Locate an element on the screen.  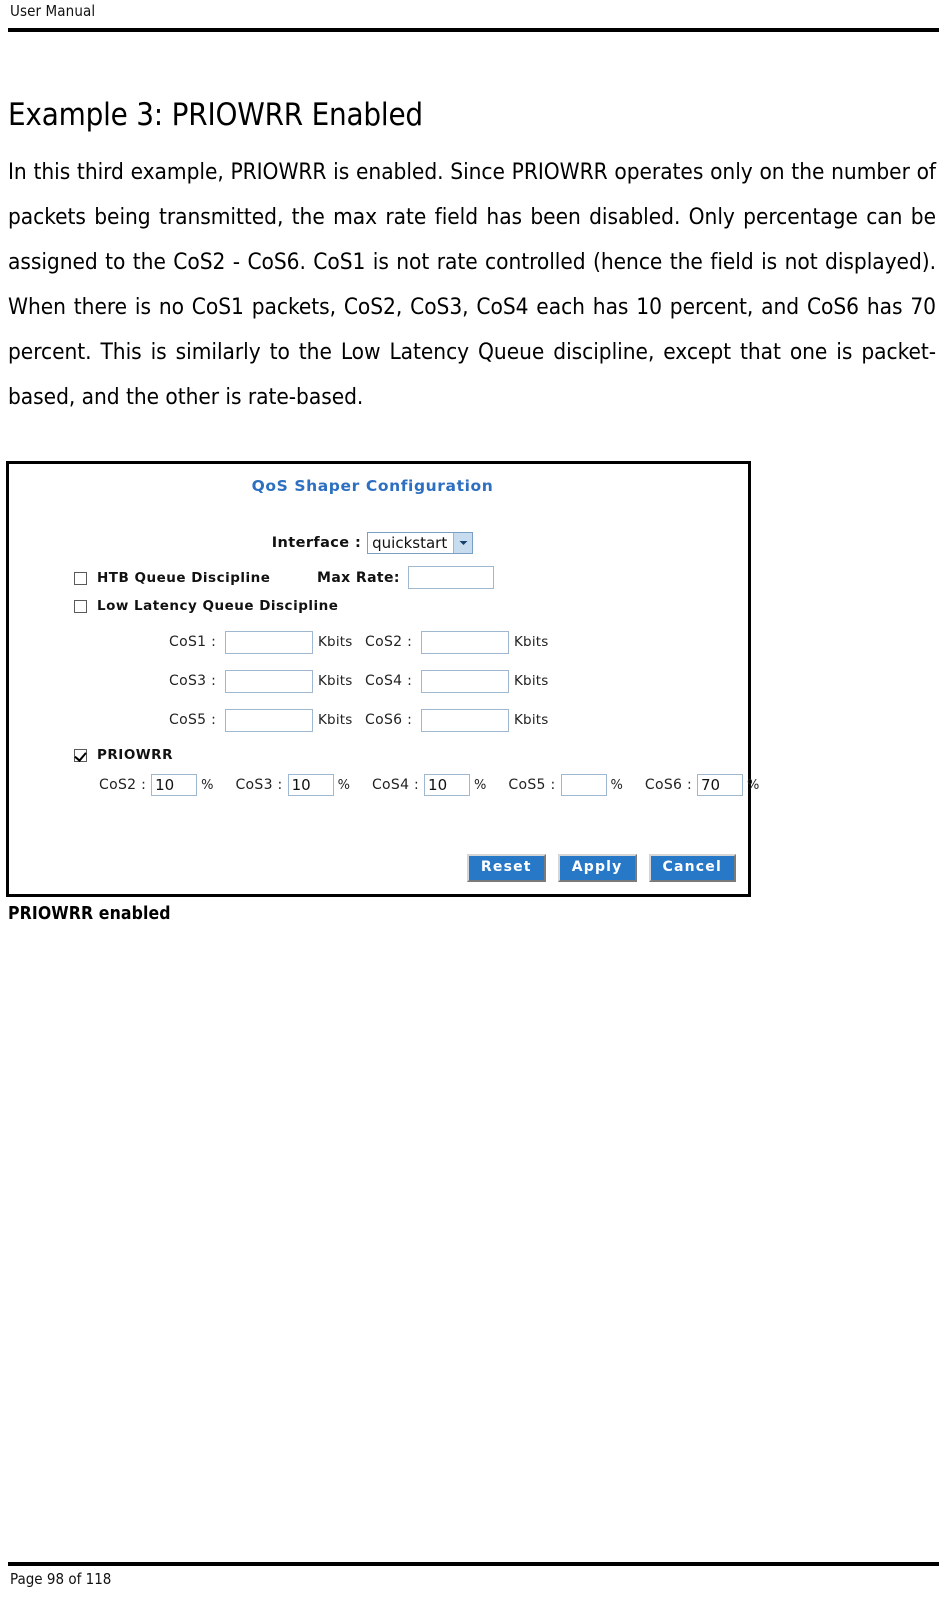
priowrr-cos4-unit: % is located at coordinates (480, 785).